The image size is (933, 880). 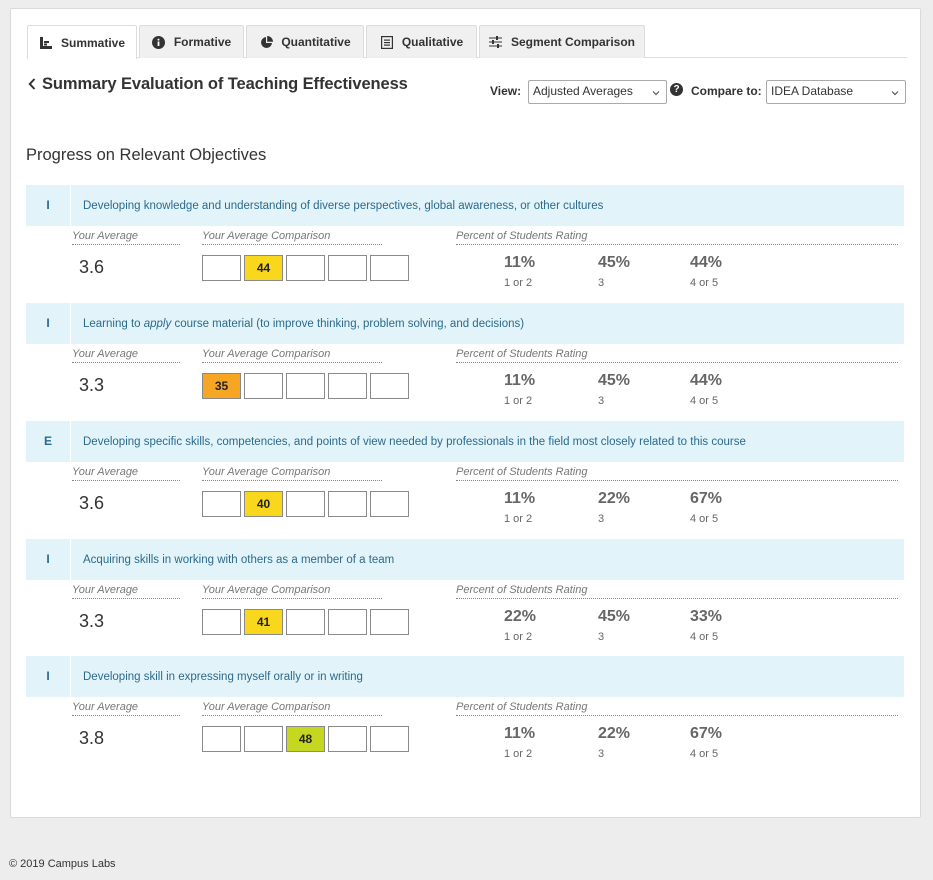 What do you see at coordinates (583, 91) in the screenshot?
I see `view-select-value: Adjusted Averages` at bounding box center [583, 91].